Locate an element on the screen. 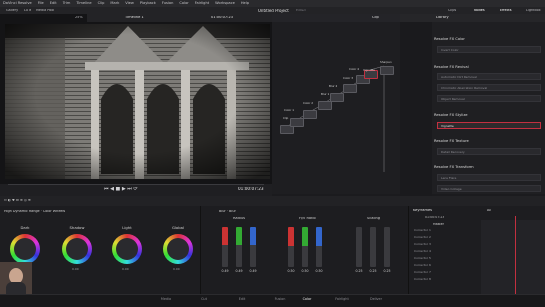  timeline-selector: Timeline 1 is located at coordinates (134, 18).